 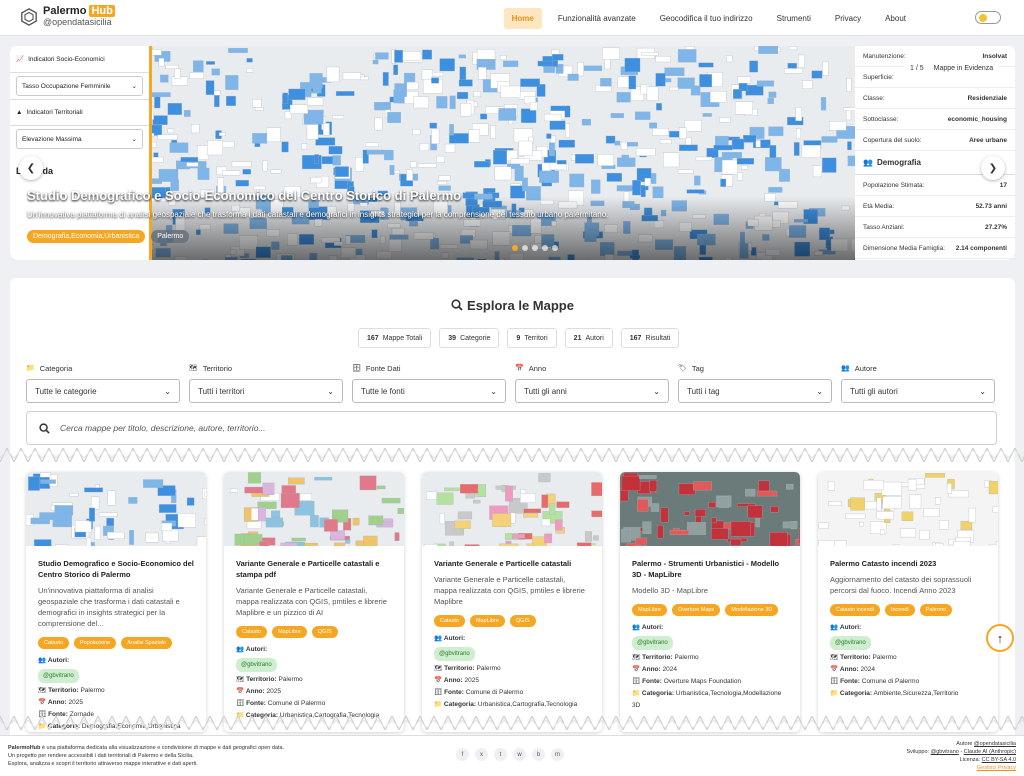 I want to click on card-title: Palermo Catasto incendi 2023, so click(x=908, y=563).